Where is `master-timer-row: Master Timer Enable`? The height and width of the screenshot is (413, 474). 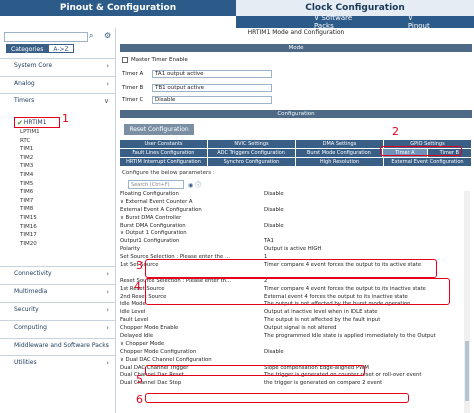 master-timer-row: Master Timer Enable is located at coordinates (155, 60).